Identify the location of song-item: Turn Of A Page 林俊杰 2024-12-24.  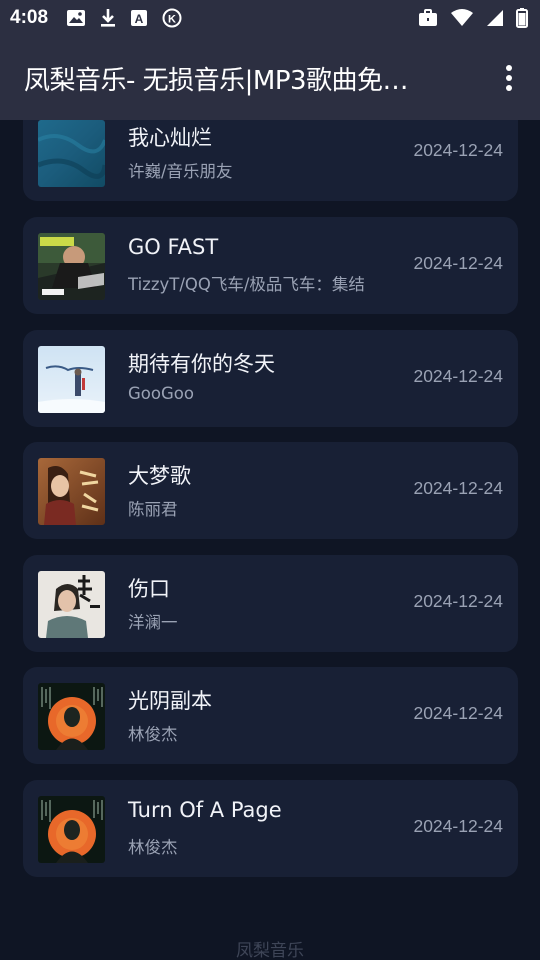
(270, 828).